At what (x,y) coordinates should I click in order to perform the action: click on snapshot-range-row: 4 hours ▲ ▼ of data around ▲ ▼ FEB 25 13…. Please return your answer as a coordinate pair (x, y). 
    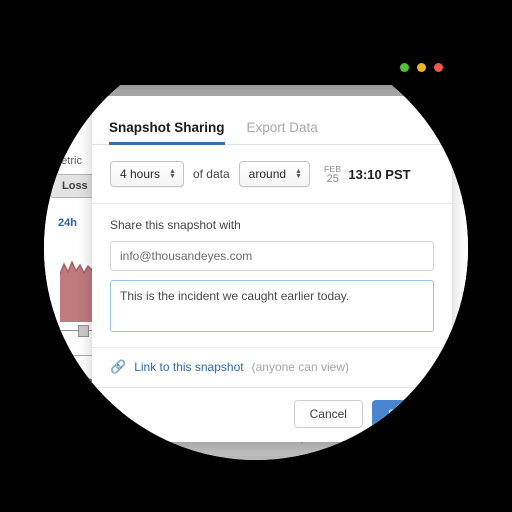
    Looking at the image, I should click on (272, 174).